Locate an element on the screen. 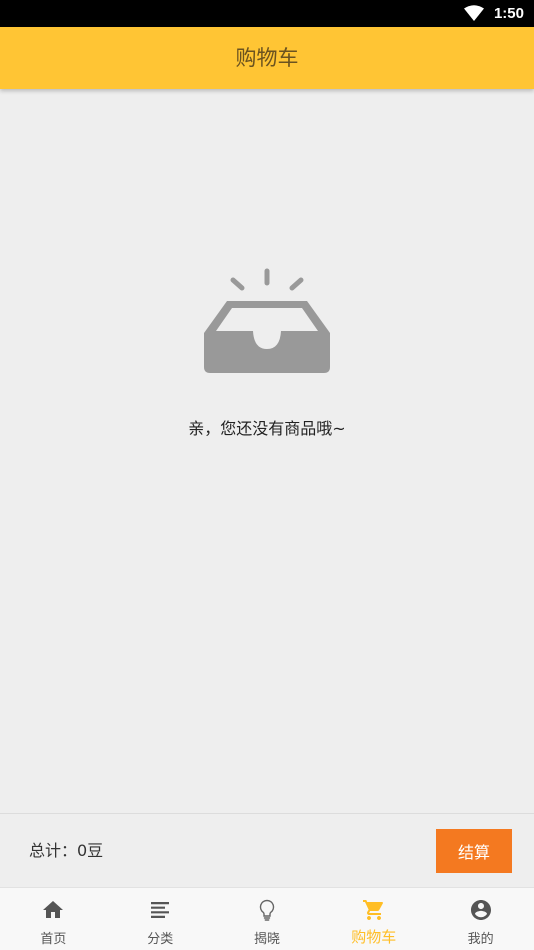  tab-reveal: 揭晓 is located at coordinates (267, 919).